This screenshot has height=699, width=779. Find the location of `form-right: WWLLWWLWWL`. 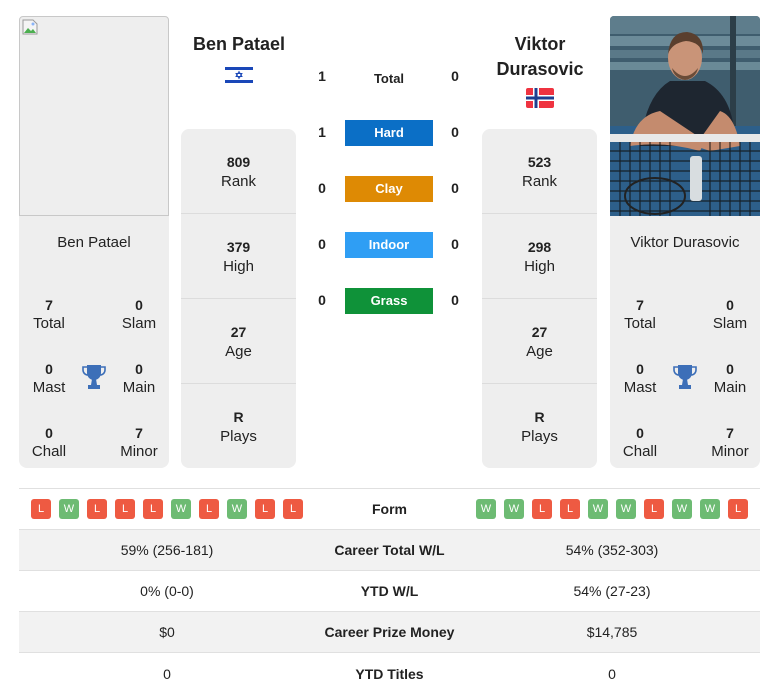

form-right: WWLLWWLWWL is located at coordinates (612, 509).